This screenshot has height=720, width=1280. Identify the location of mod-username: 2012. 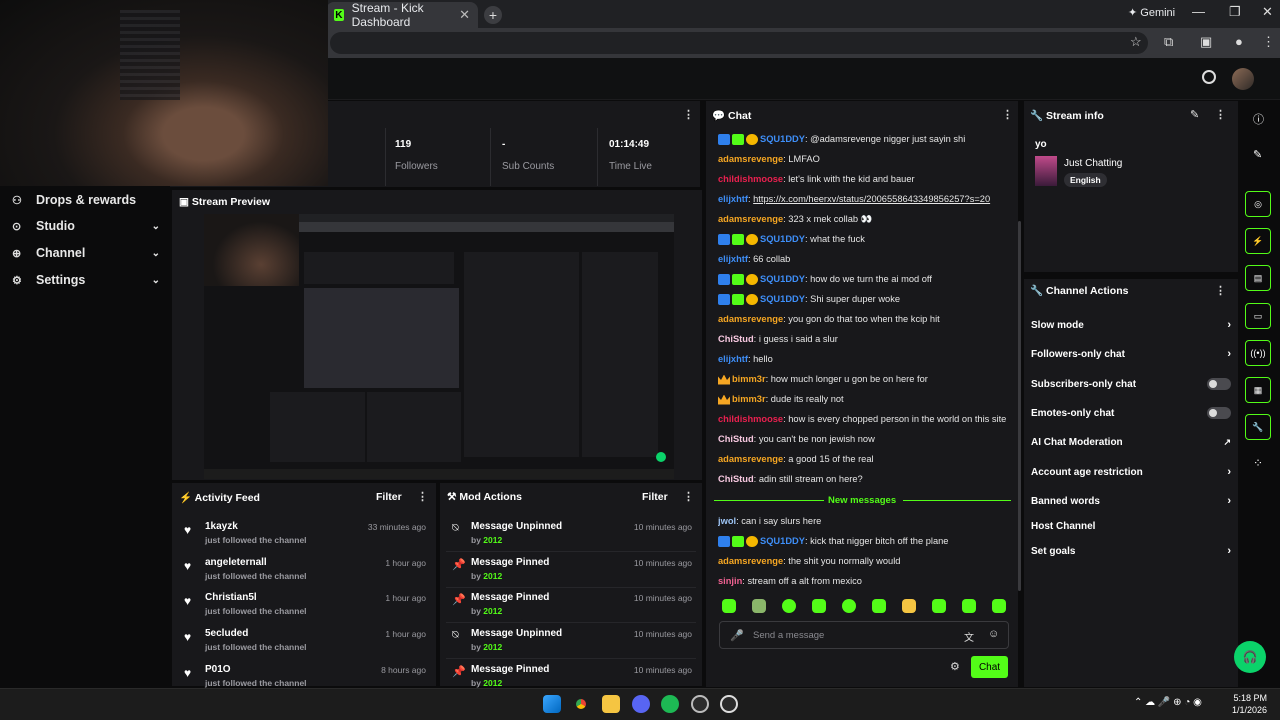
(492, 611).